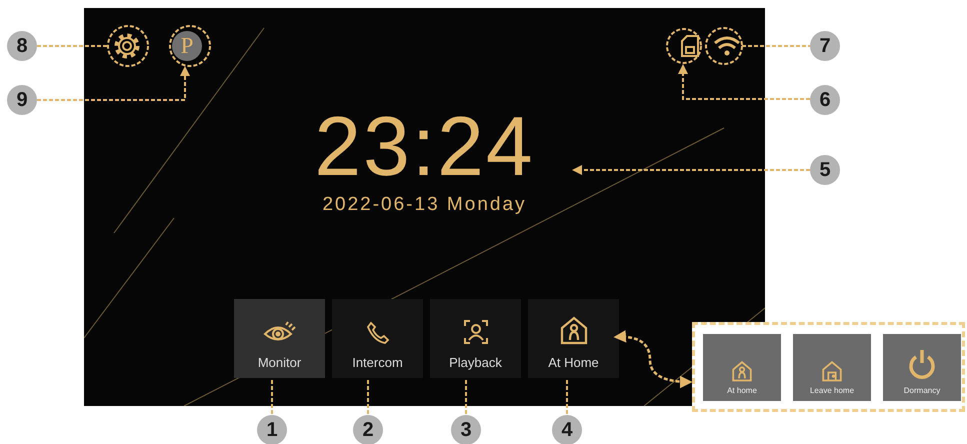 The width and height of the screenshot is (967, 444). Describe the element at coordinates (279, 338) in the screenshot. I see `menu-button: Monitor` at that location.